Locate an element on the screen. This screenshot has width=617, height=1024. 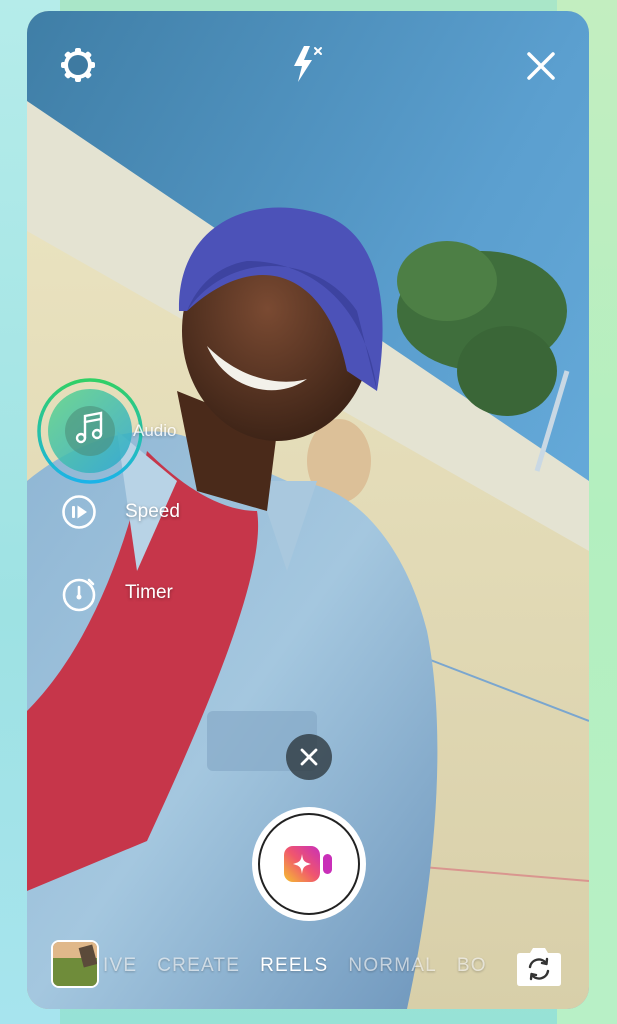
gallery-thumbnail is located at coordinates (75, 964).